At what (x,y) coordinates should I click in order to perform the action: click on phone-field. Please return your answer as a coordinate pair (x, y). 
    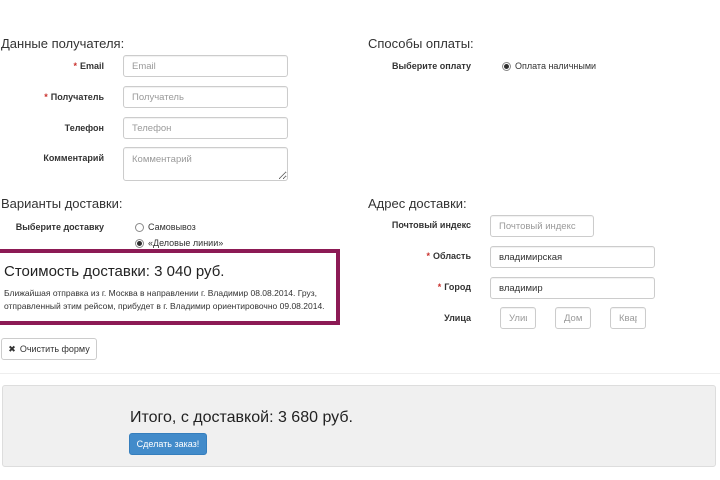
    Looking at the image, I should click on (205, 128).